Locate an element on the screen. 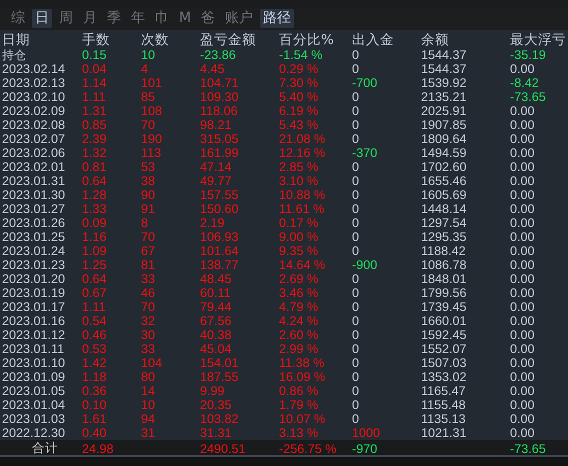  trades-cell-text: 91 is located at coordinates (148, 209).